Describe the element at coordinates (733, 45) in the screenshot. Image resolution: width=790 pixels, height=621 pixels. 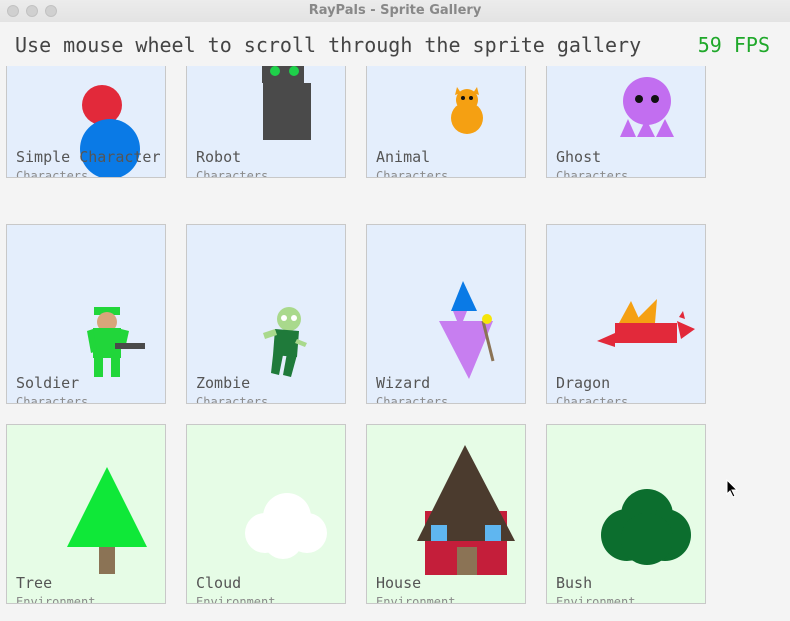
I see `fps-counter: 59 FPS` at that location.